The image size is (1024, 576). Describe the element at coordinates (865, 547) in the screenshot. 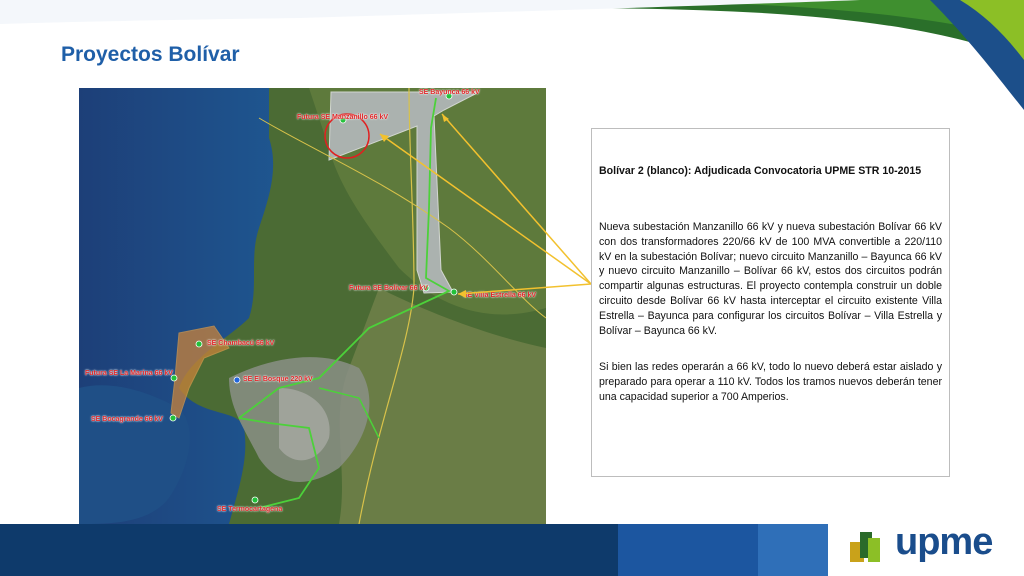

I see `upme-logo-mark-icon` at that location.